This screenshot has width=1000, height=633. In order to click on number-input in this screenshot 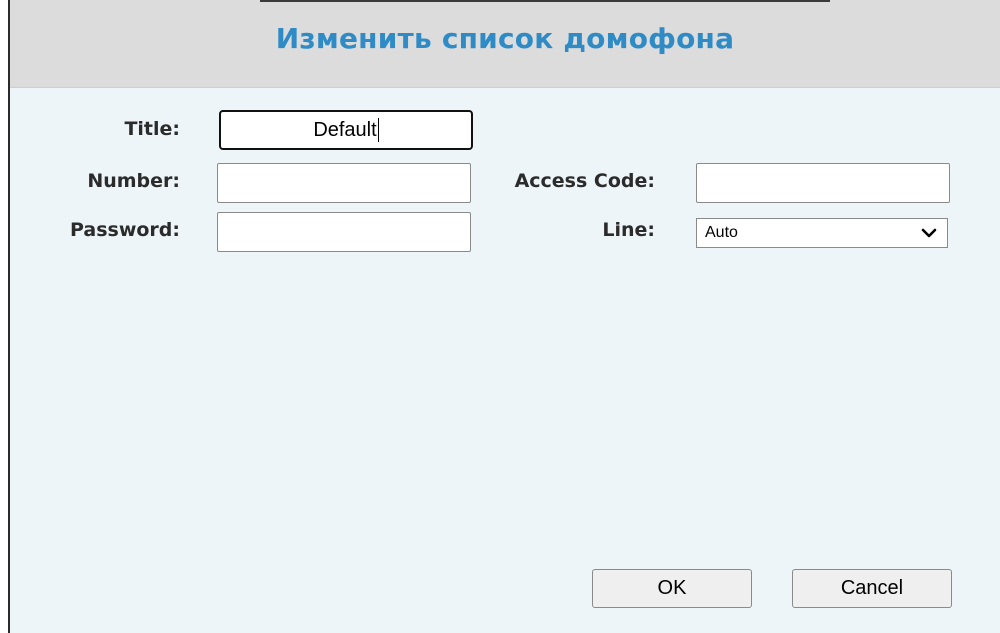, I will do `click(344, 183)`.